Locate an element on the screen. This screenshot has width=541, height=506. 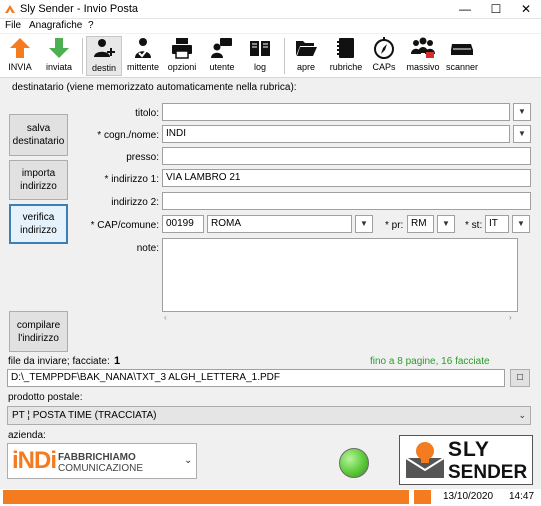
scroll-right-icon: › is located at coordinates (510, 317).